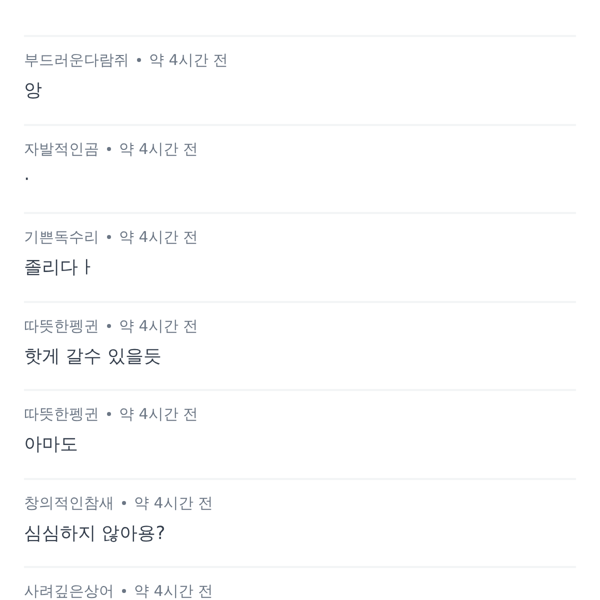 This screenshot has height=600, width=600. Describe the element at coordinates (61, 237) in the screenshot. I see `comment-author: 기쁜독수리` at that location.